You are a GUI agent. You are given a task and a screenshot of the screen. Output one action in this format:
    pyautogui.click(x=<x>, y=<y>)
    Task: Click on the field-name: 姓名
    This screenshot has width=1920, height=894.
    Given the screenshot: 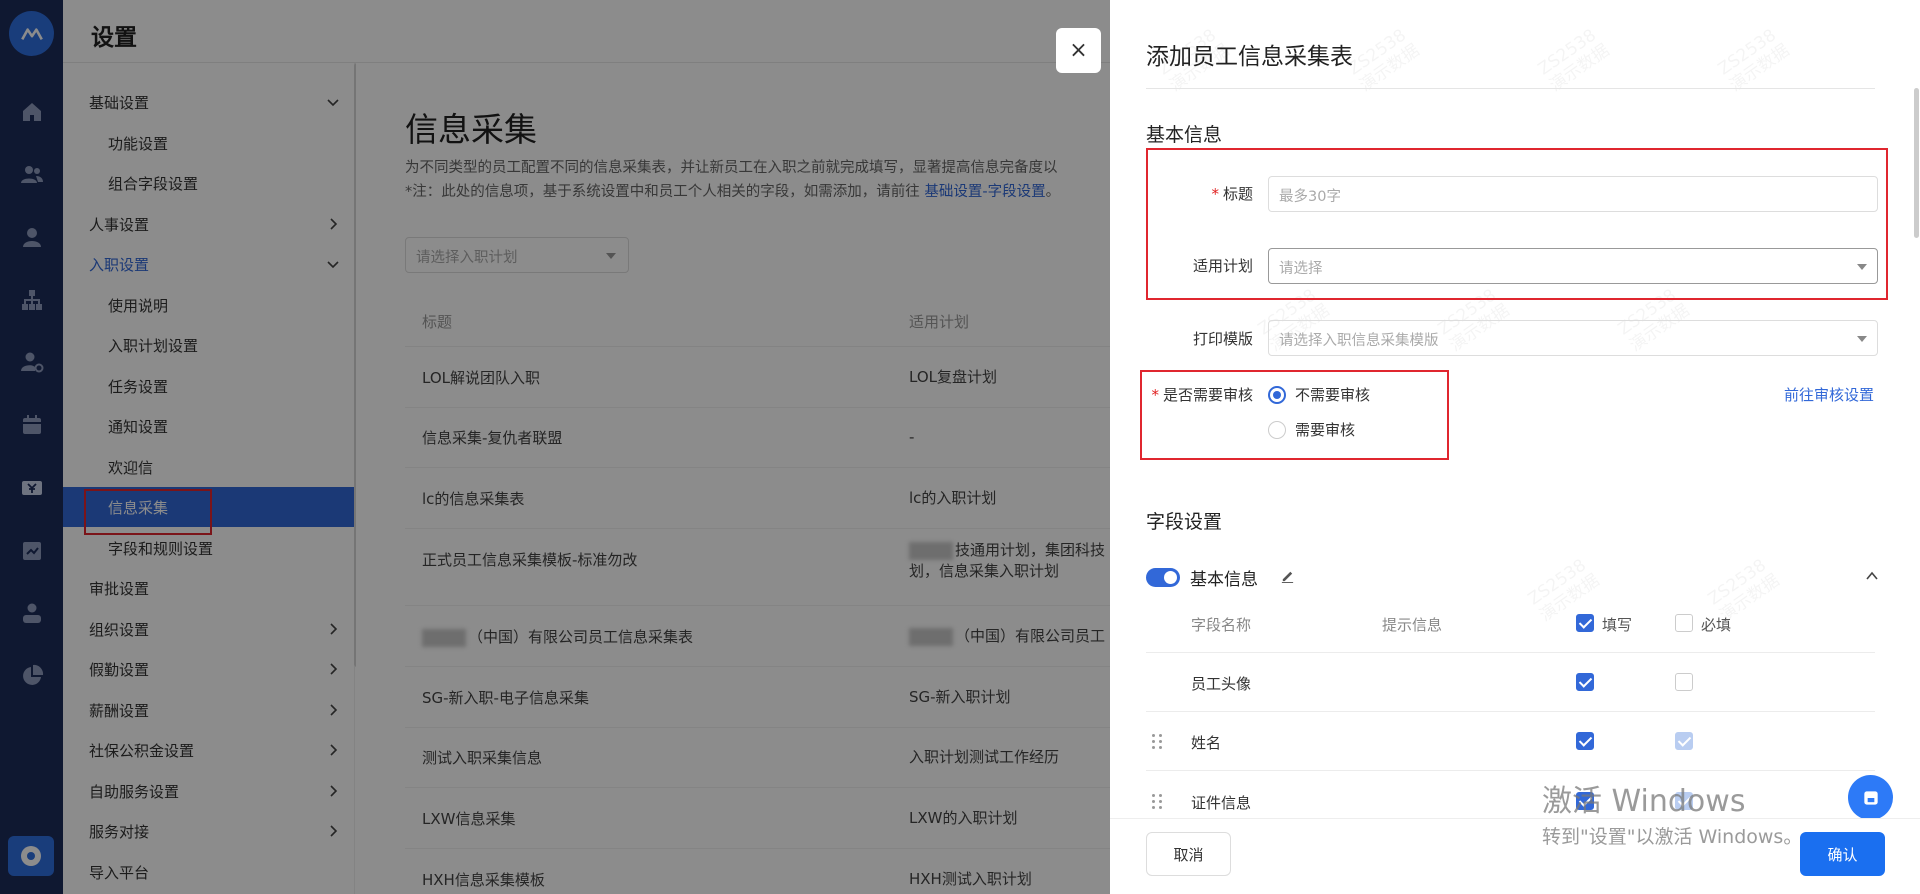 What is the action you would take?
    pyautogui.click(x=1206, y=743)
    